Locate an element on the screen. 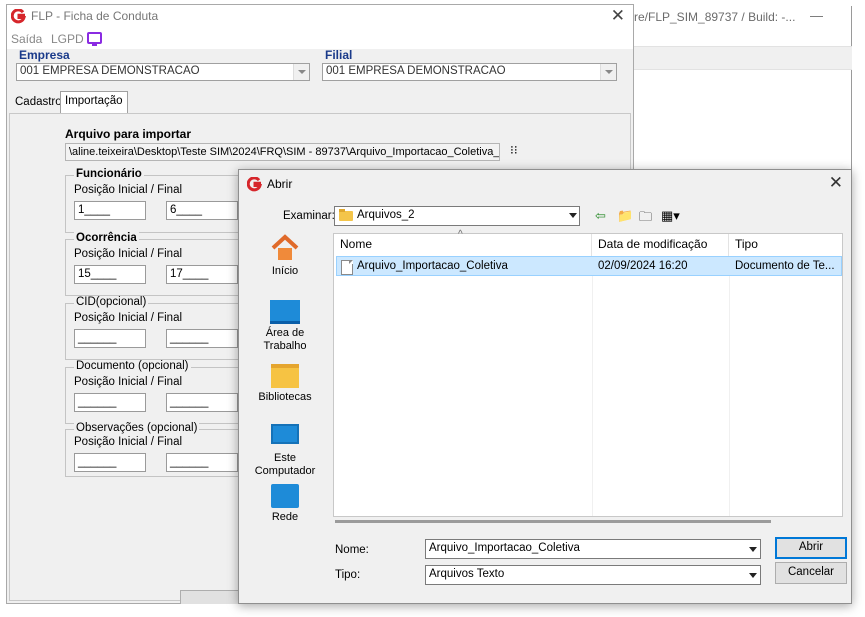  up-folder-icon: 📁 is located at coordinates (625, 216).